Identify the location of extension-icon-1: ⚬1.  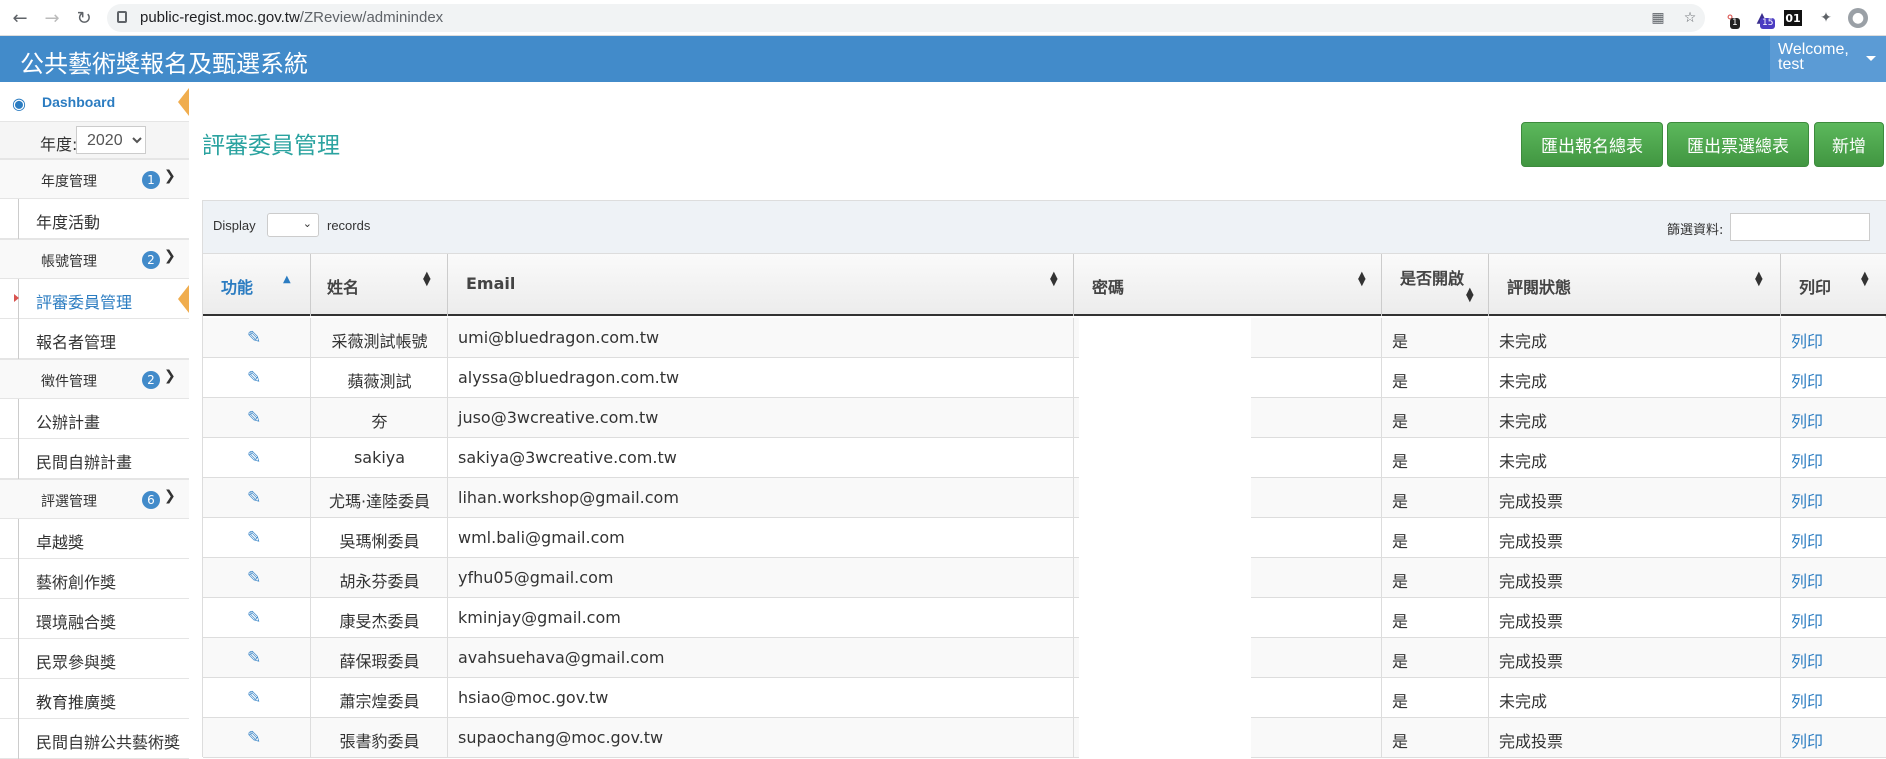
(1730, 18).